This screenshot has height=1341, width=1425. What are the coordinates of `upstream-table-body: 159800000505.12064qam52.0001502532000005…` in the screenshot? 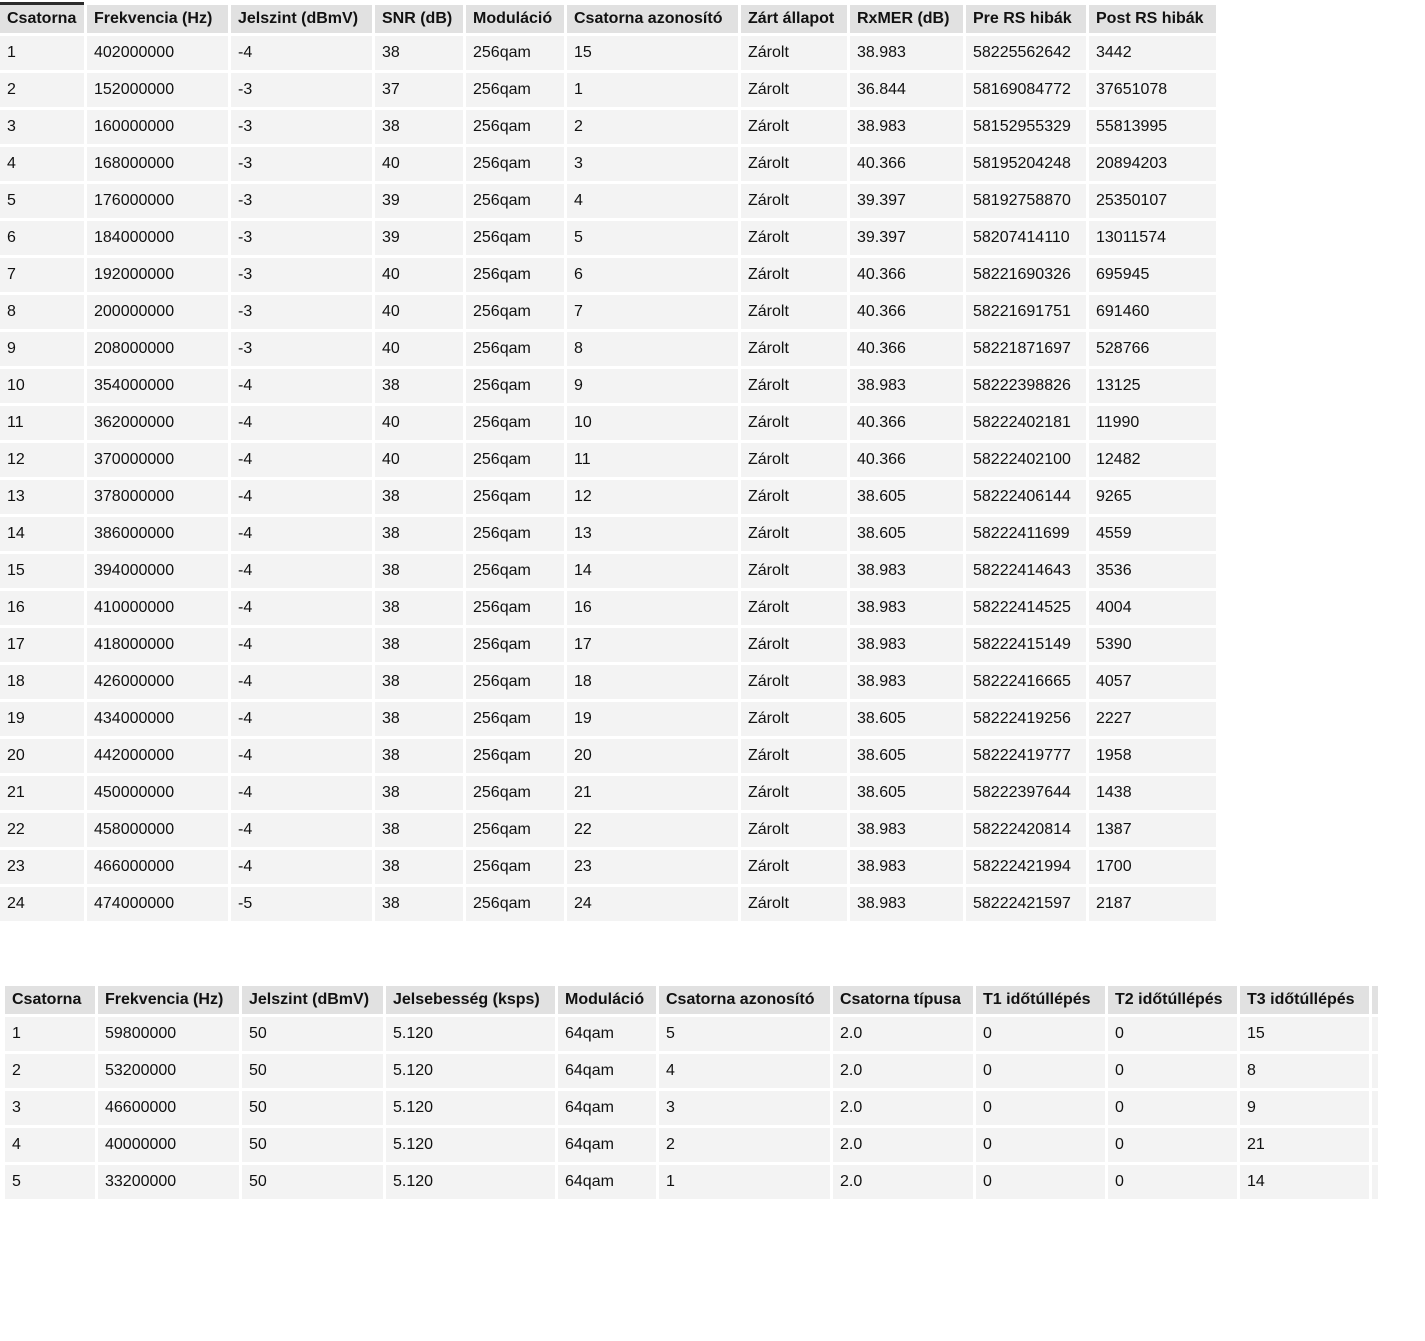 It's located at (691, 1108).